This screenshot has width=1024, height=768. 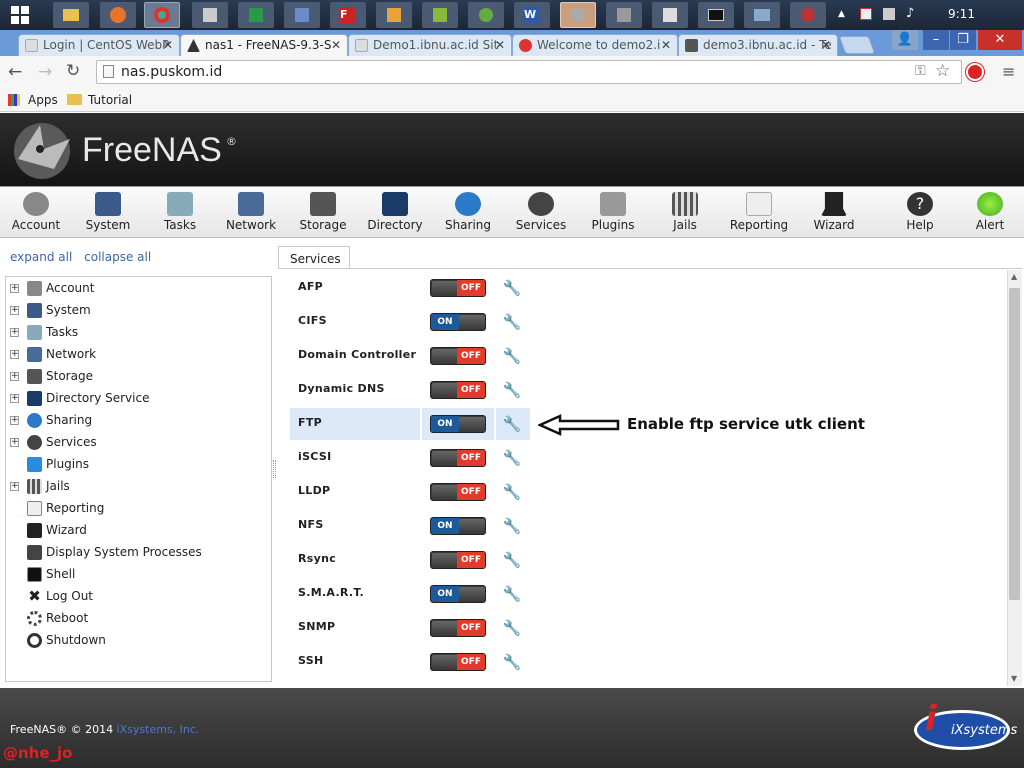 I want to click on service-toggle-smart: ON, so click(x=458, y=594).